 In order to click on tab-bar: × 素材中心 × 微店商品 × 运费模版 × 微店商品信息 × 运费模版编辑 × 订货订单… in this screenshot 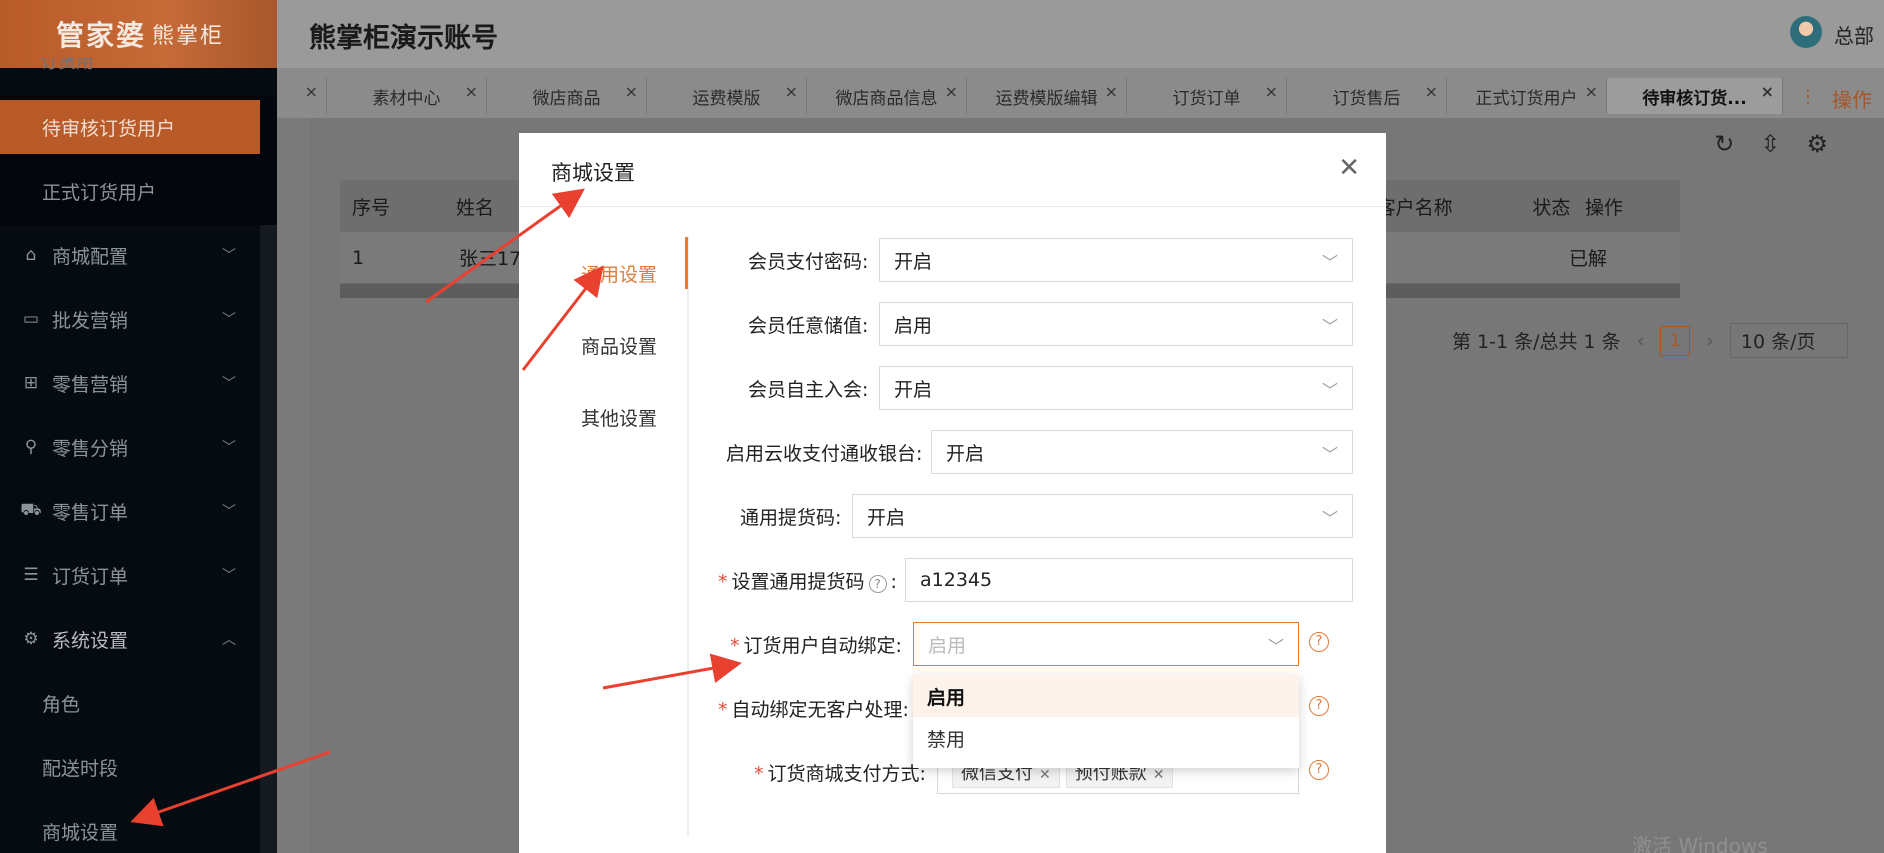, I will do `click(1080, 93)`.